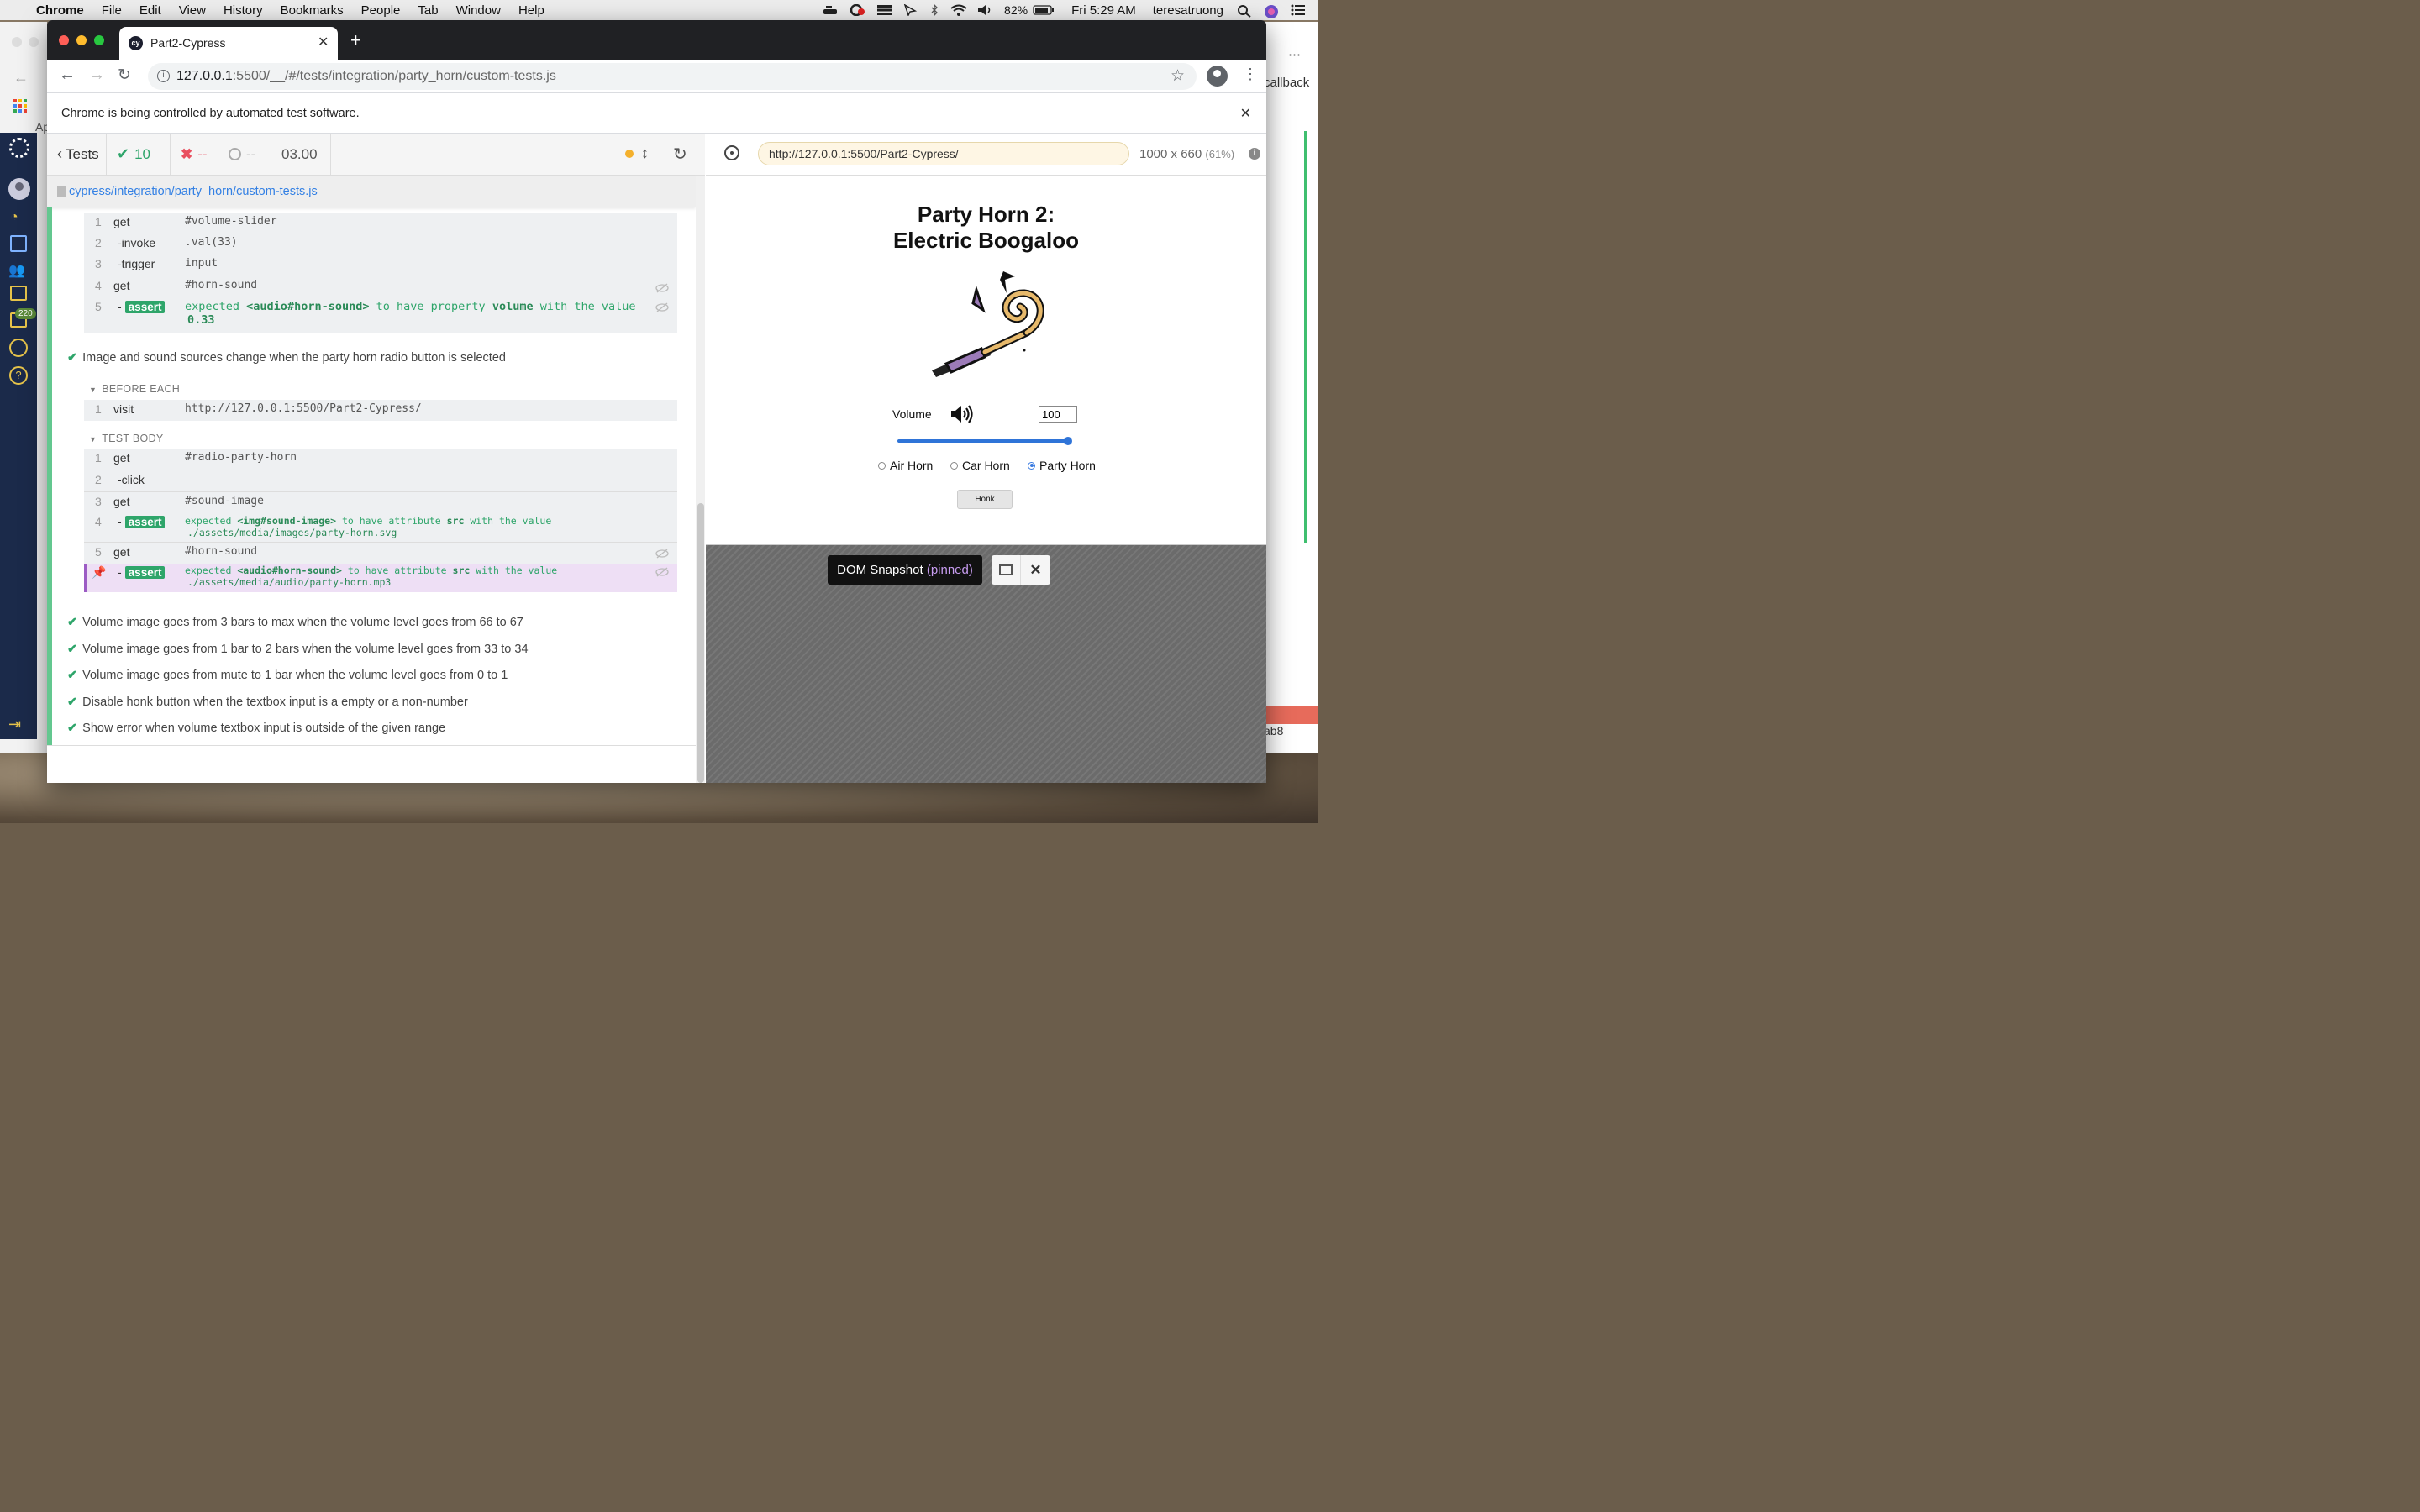 The width and height of the screenshot is (2420, 1512). I want to click on menu-item-help: Help, so click(531, 10).